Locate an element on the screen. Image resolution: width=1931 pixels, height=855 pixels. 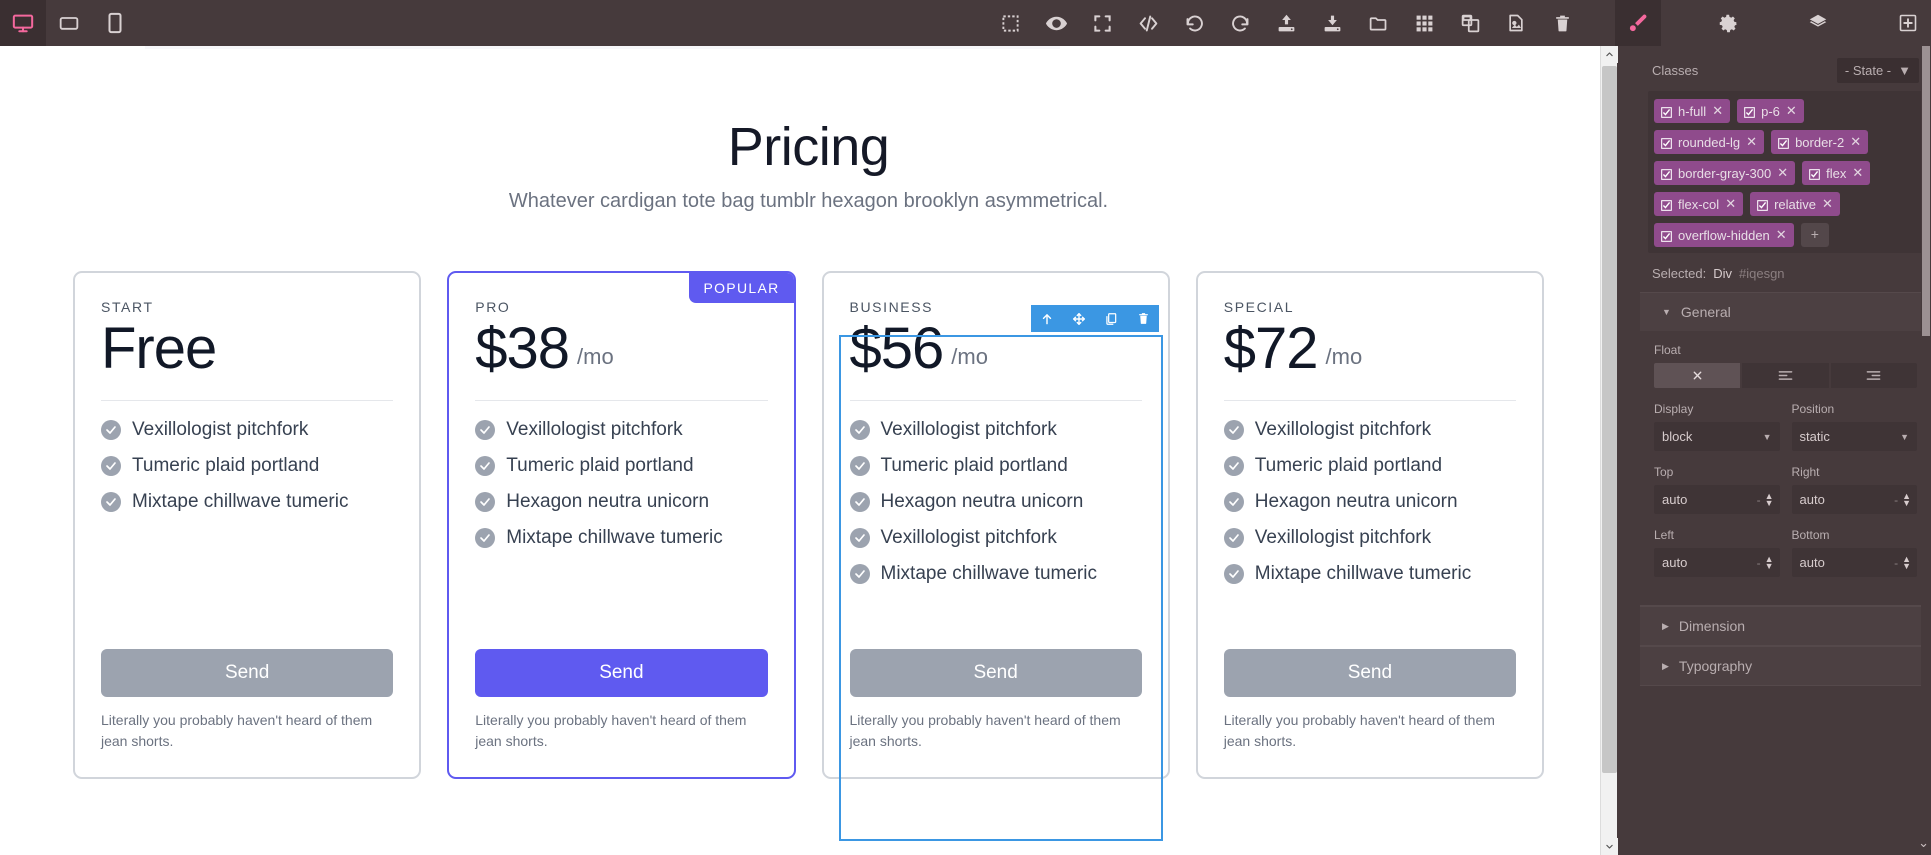
right-unit: - is located at coordinates (1896, 500).